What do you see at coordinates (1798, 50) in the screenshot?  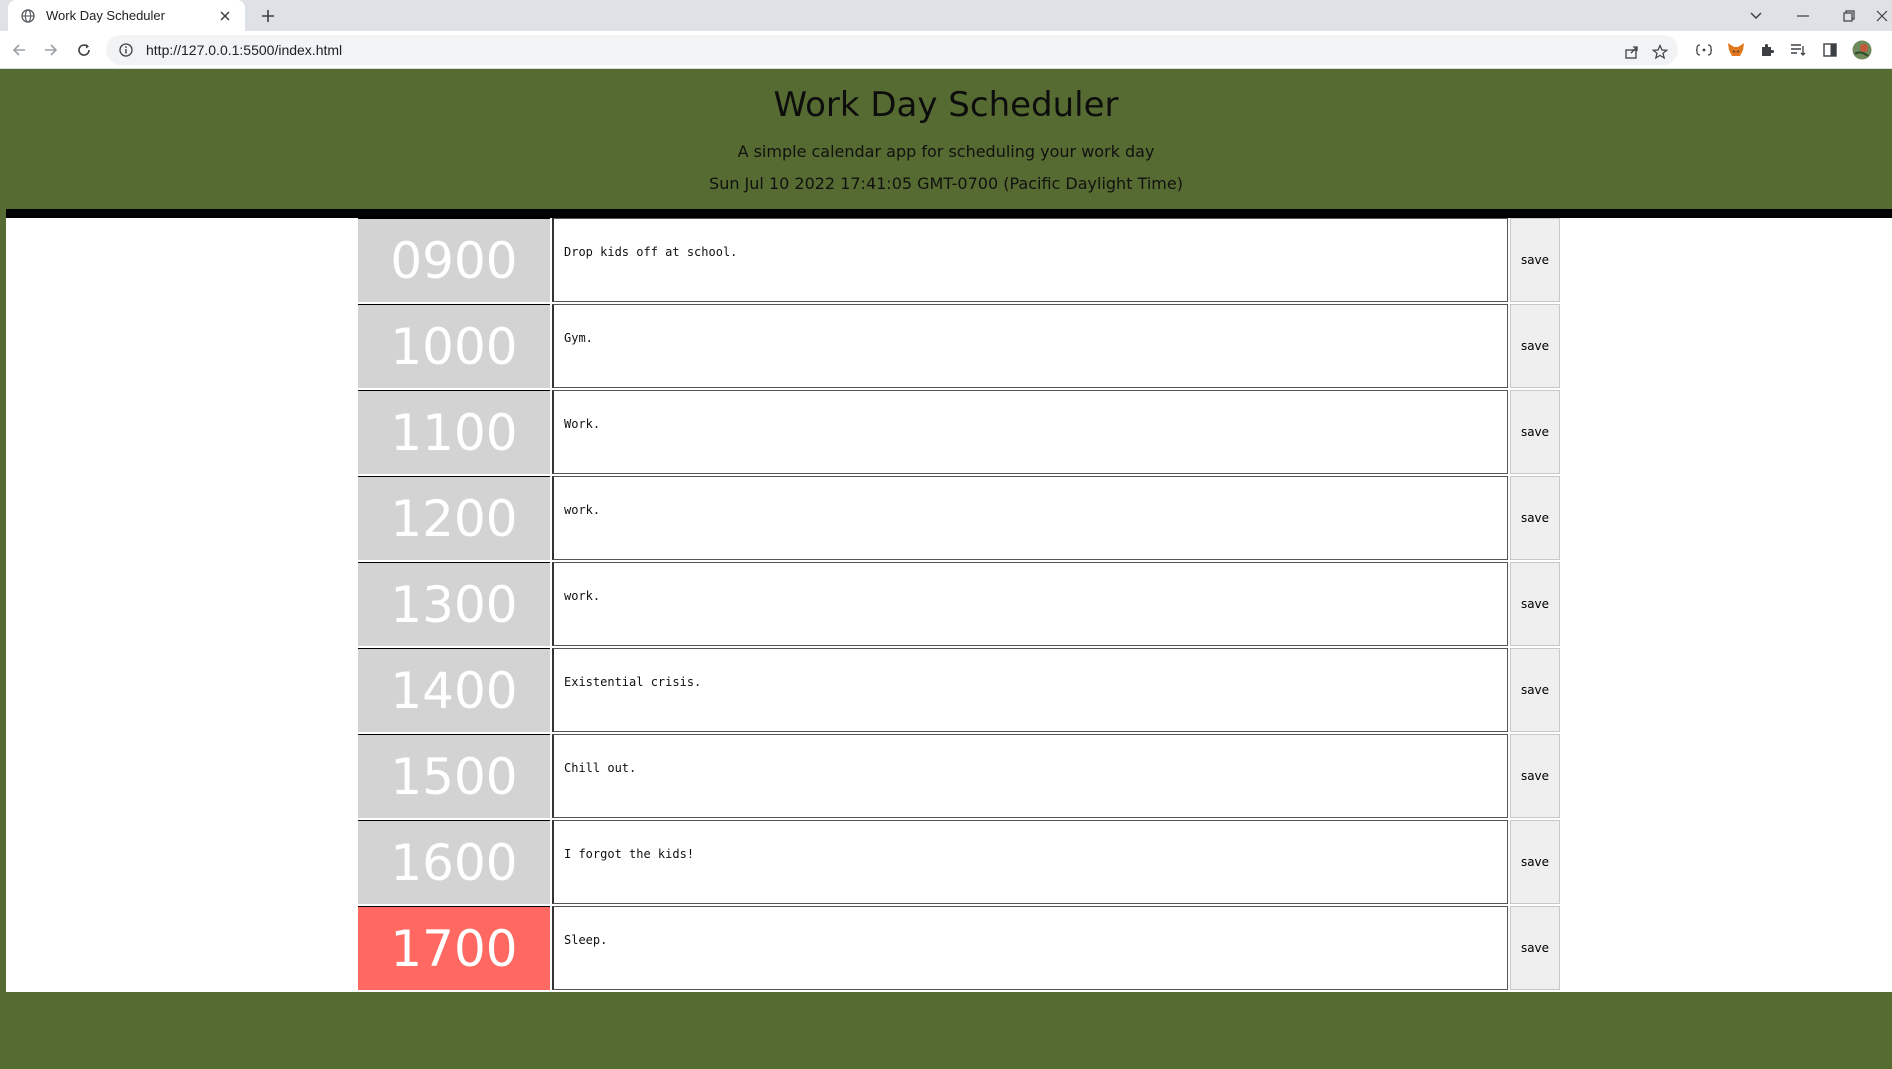 I see `reading-list-icon` at bounding box center [1798, 50].